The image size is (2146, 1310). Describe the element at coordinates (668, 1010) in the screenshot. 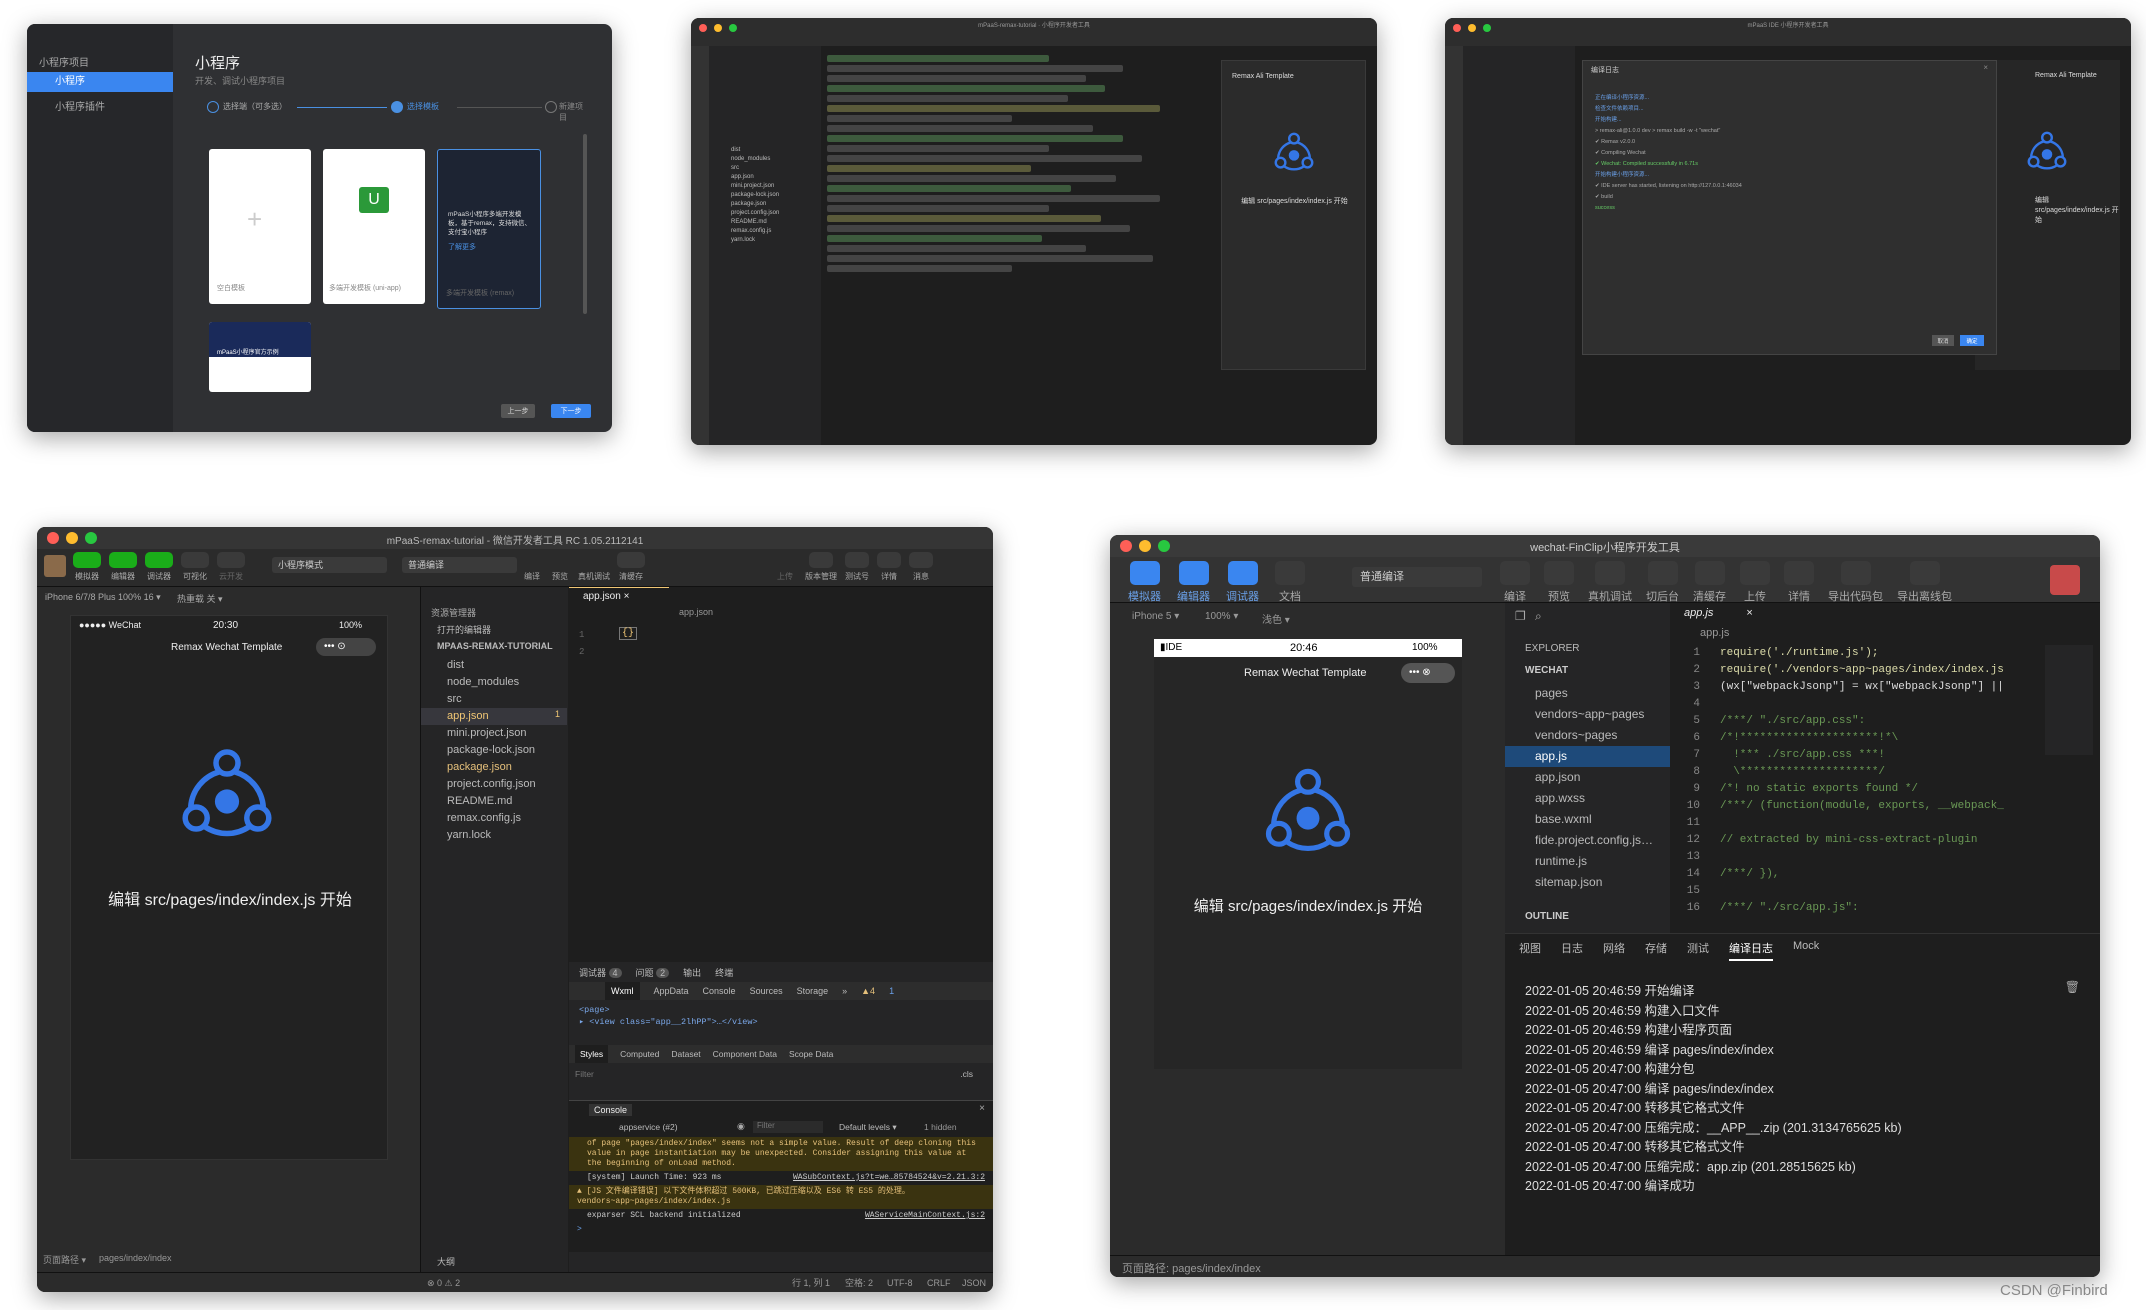

I see `wxml-node: <page>` at that location.